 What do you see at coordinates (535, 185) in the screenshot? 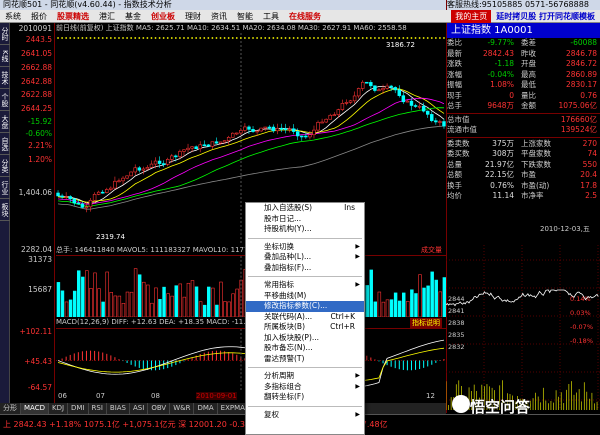
I see `quote-key: 市盈(动)` at bounding box center [535, 185].